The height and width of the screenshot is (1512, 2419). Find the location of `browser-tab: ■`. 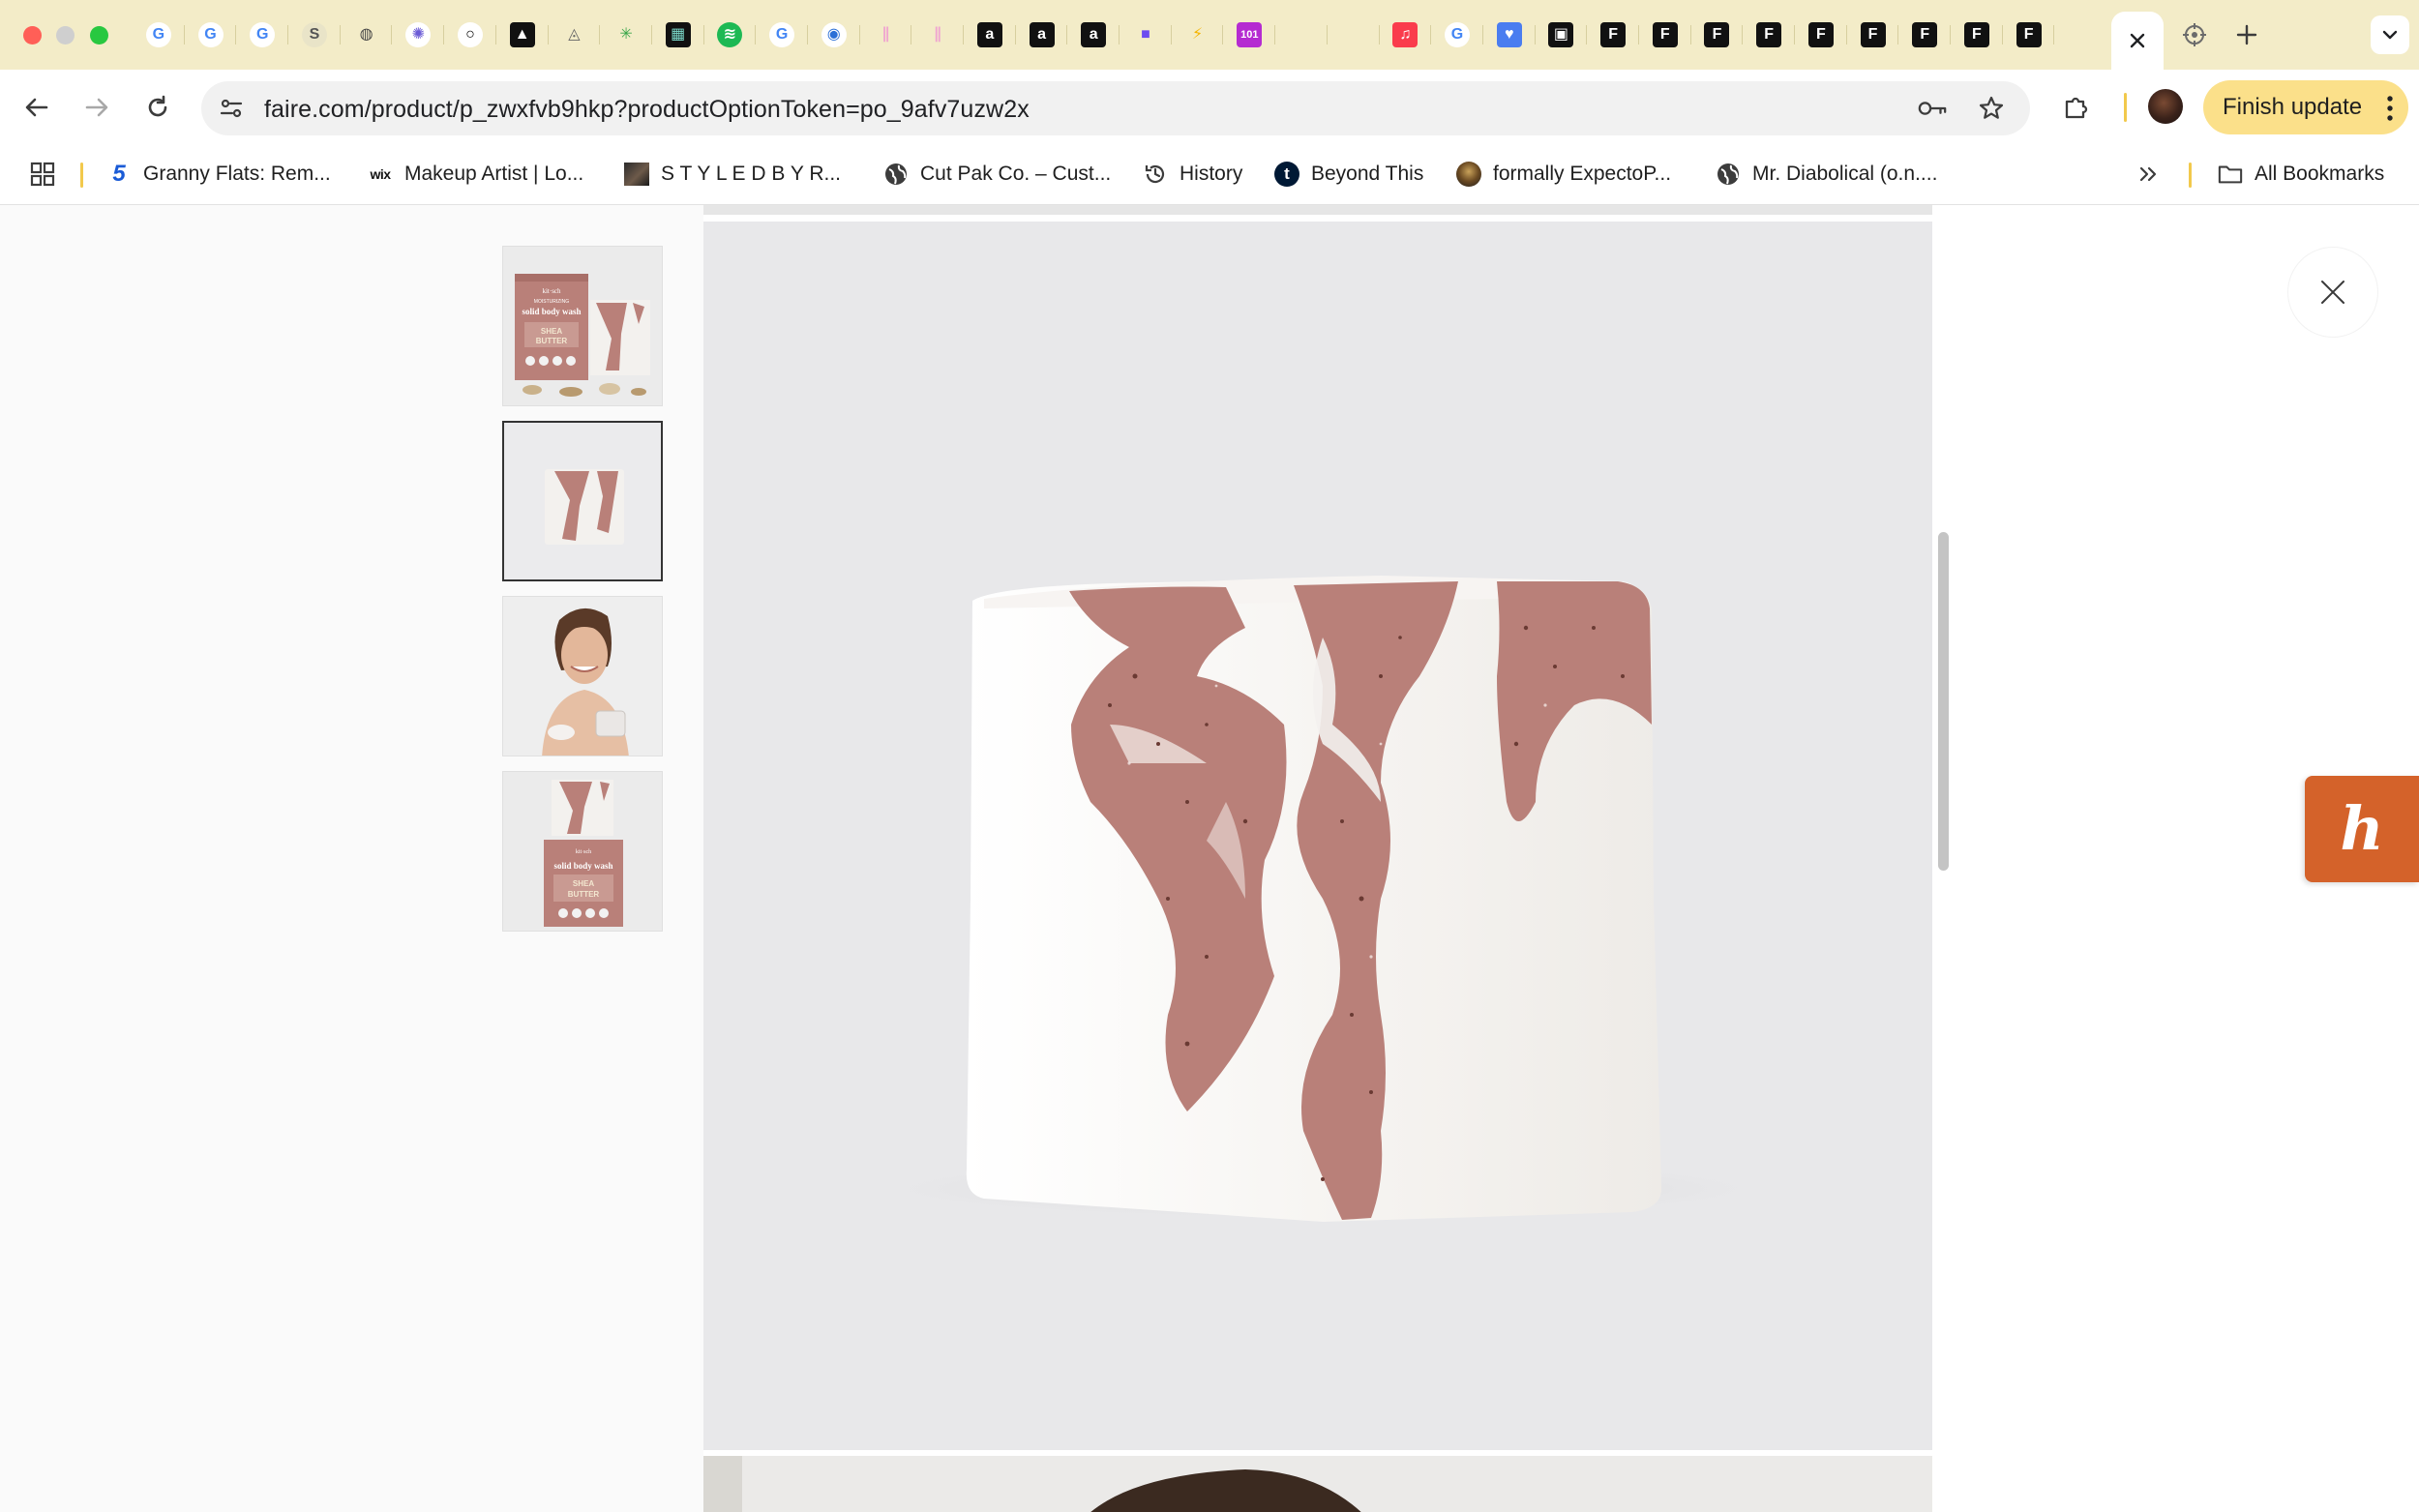

browser-tab: ■ is located at coordinates (1146, 35).